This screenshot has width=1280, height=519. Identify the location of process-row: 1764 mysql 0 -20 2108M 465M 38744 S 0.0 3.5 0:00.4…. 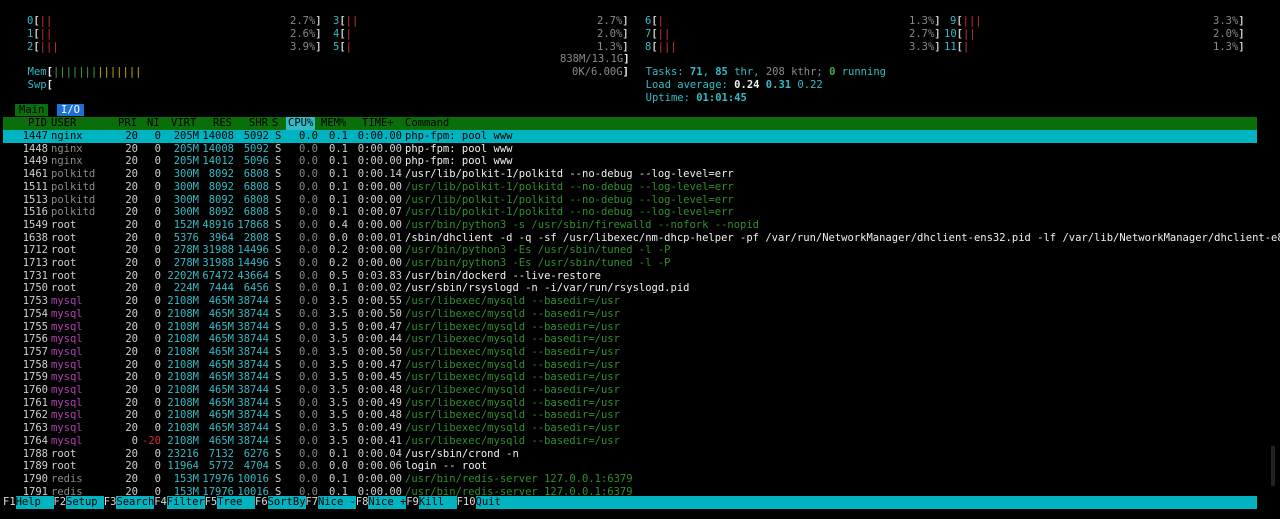
(630, 441).